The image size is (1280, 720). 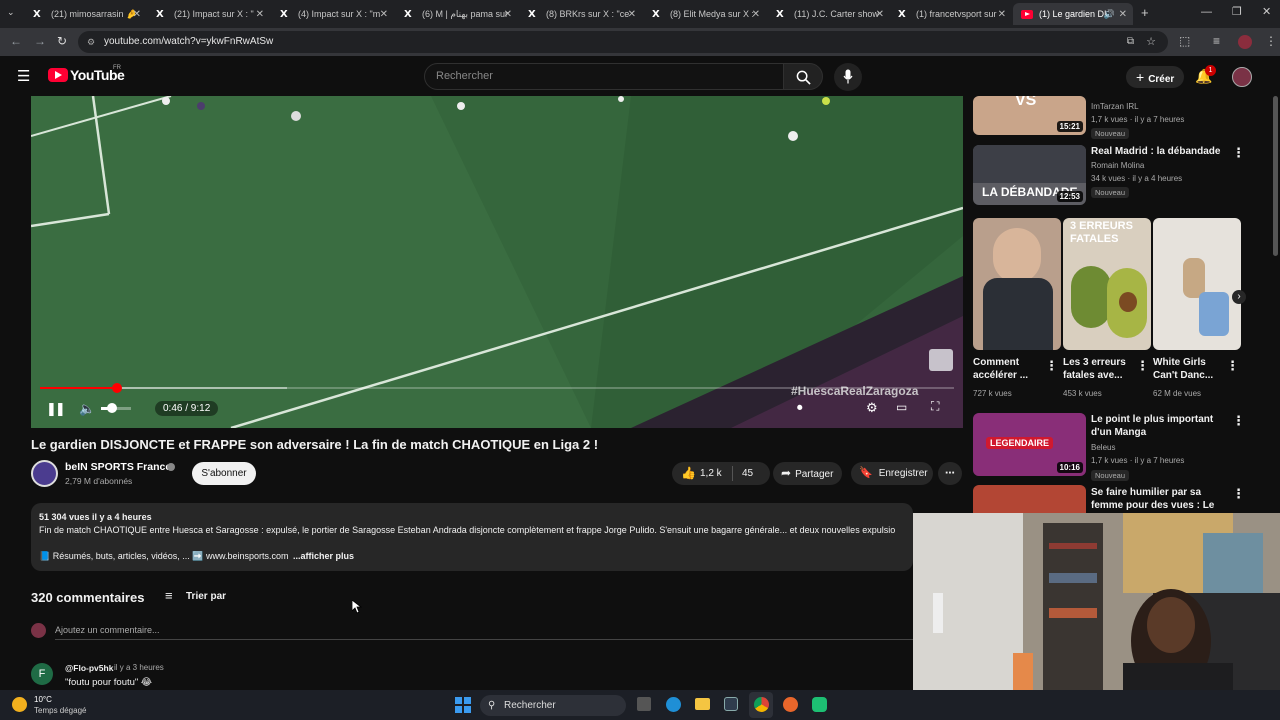 What do you see at coordinates (58, 75) in the screenshot?
I see `youtube-logo-icon` at bounding box center [58, 75].